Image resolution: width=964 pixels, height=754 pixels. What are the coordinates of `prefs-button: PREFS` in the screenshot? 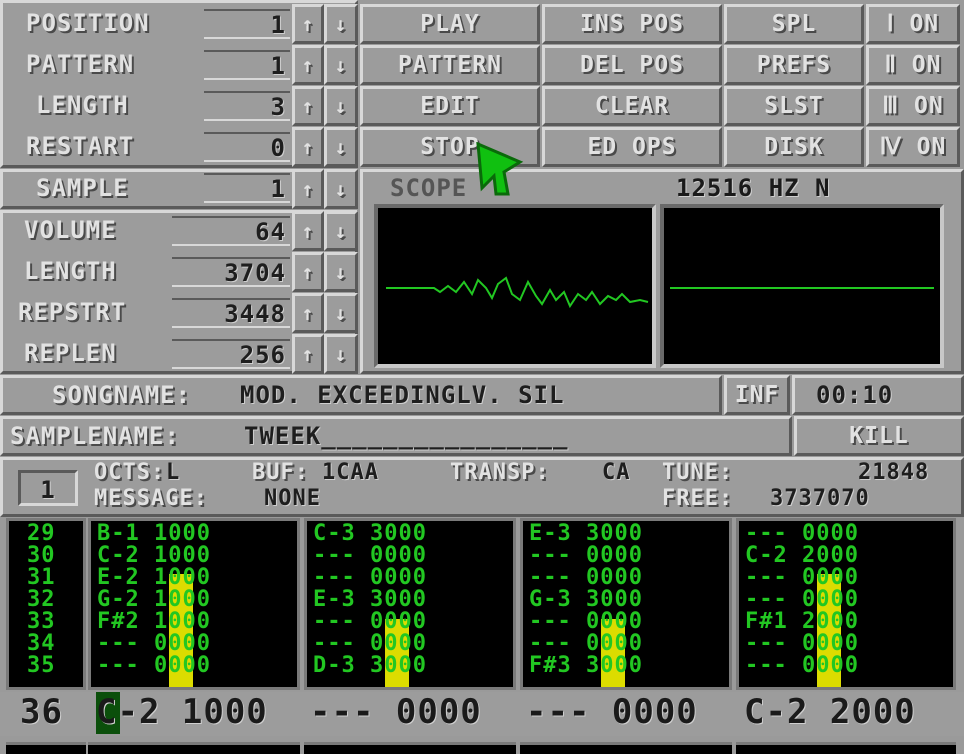 It's located at (794, 65).